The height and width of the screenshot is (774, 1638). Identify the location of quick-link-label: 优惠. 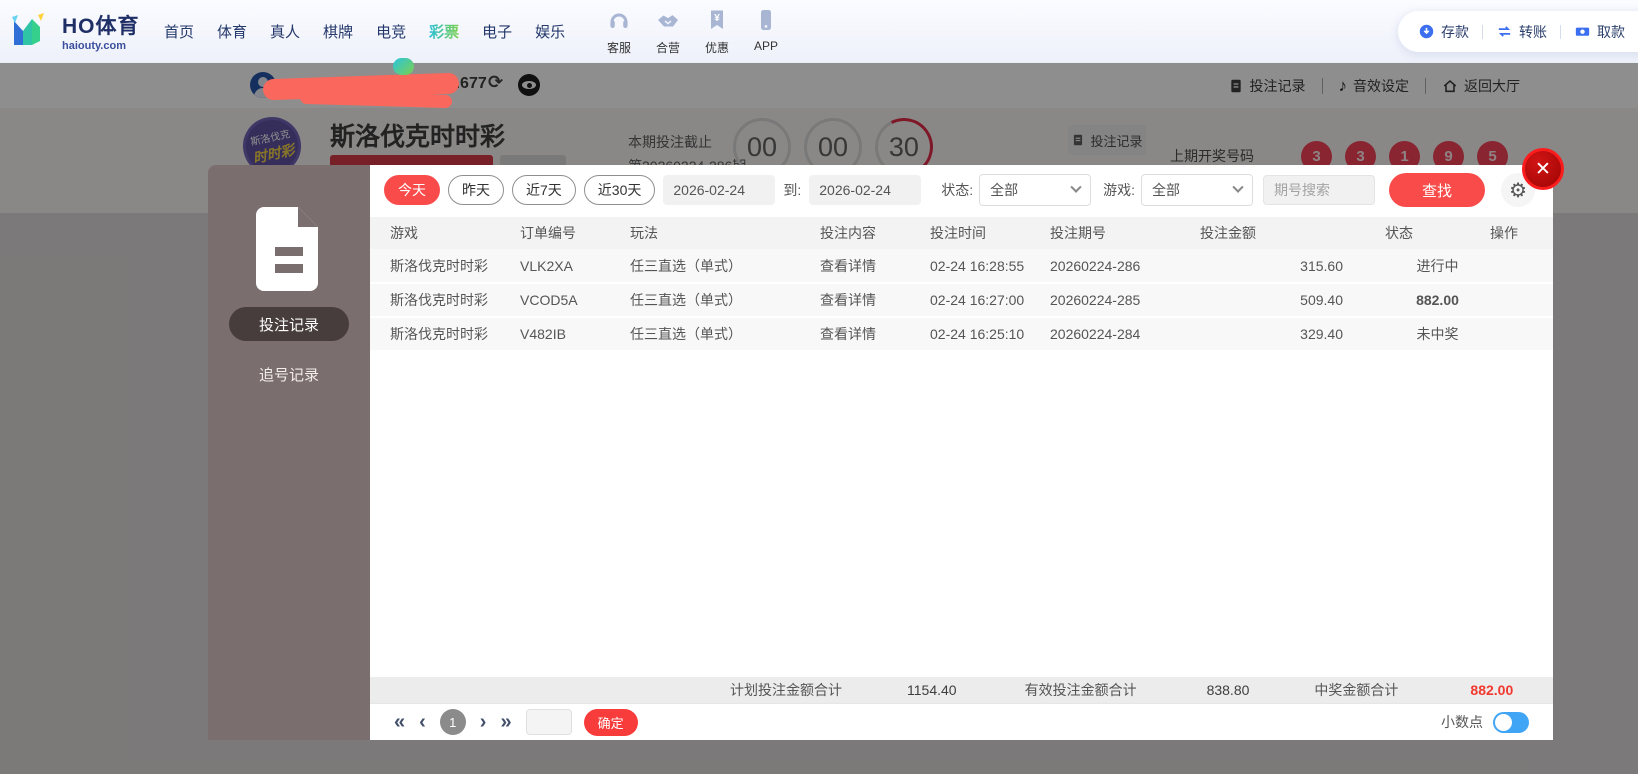
(716, 48).